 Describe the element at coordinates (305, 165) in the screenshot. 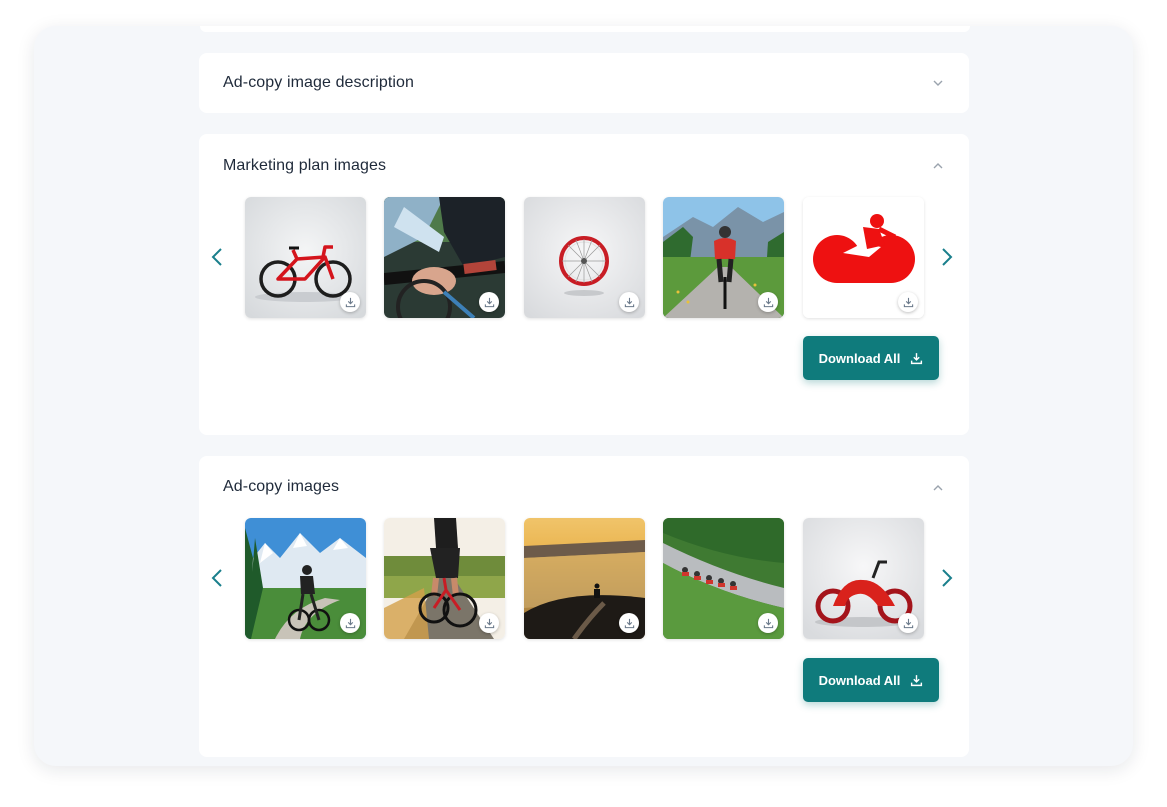

I see `section-title: Marketing plan images` at that location.